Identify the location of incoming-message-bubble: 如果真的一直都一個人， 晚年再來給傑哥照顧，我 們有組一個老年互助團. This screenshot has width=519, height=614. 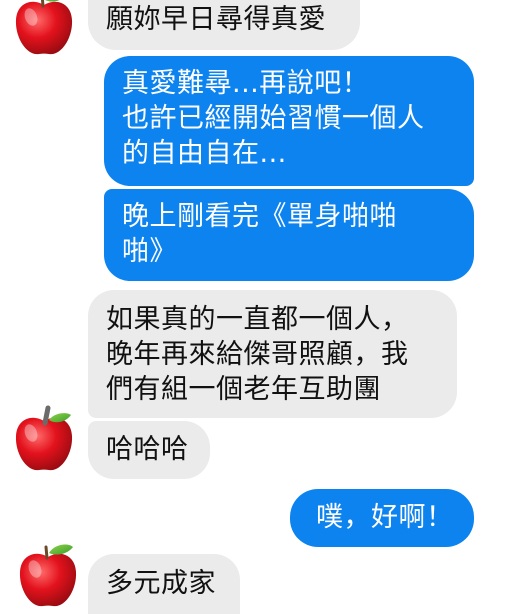
(272, 354).